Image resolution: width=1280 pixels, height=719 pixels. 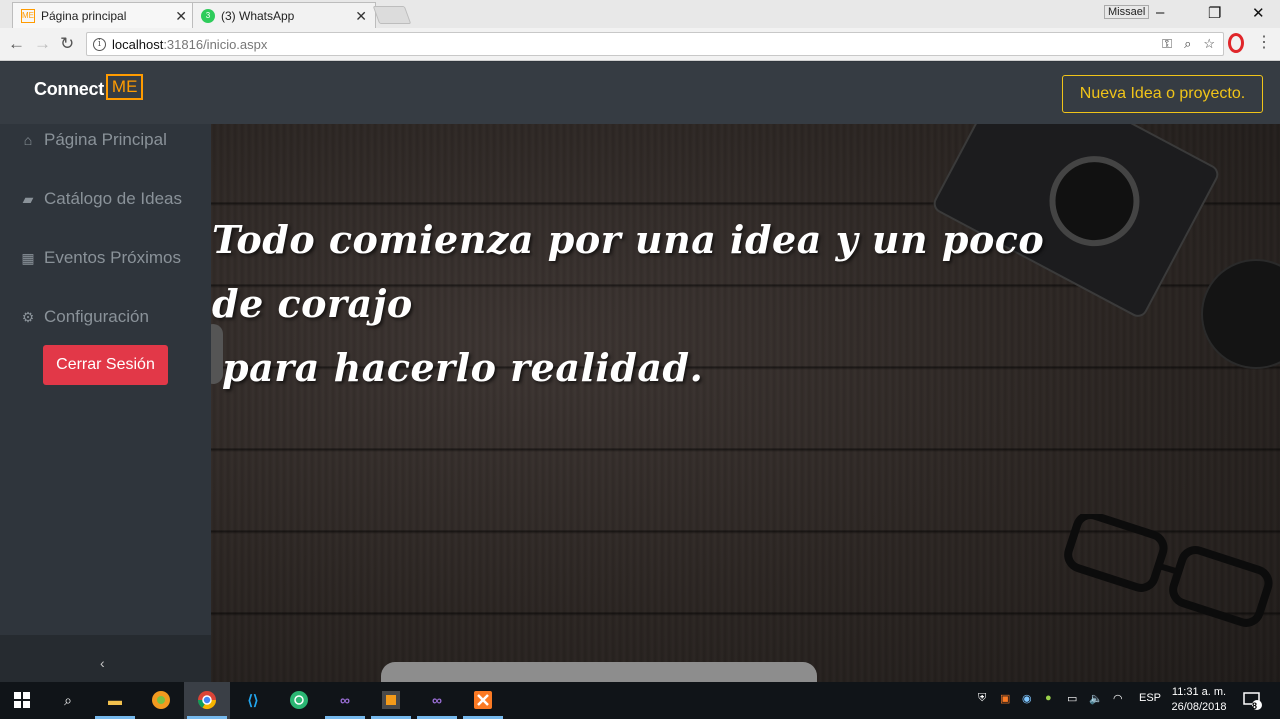 What do you see at coordinates (1258, 13) in the screenshot?
I see `close-window-icon: ✕` at bounding box center [1258, 13].